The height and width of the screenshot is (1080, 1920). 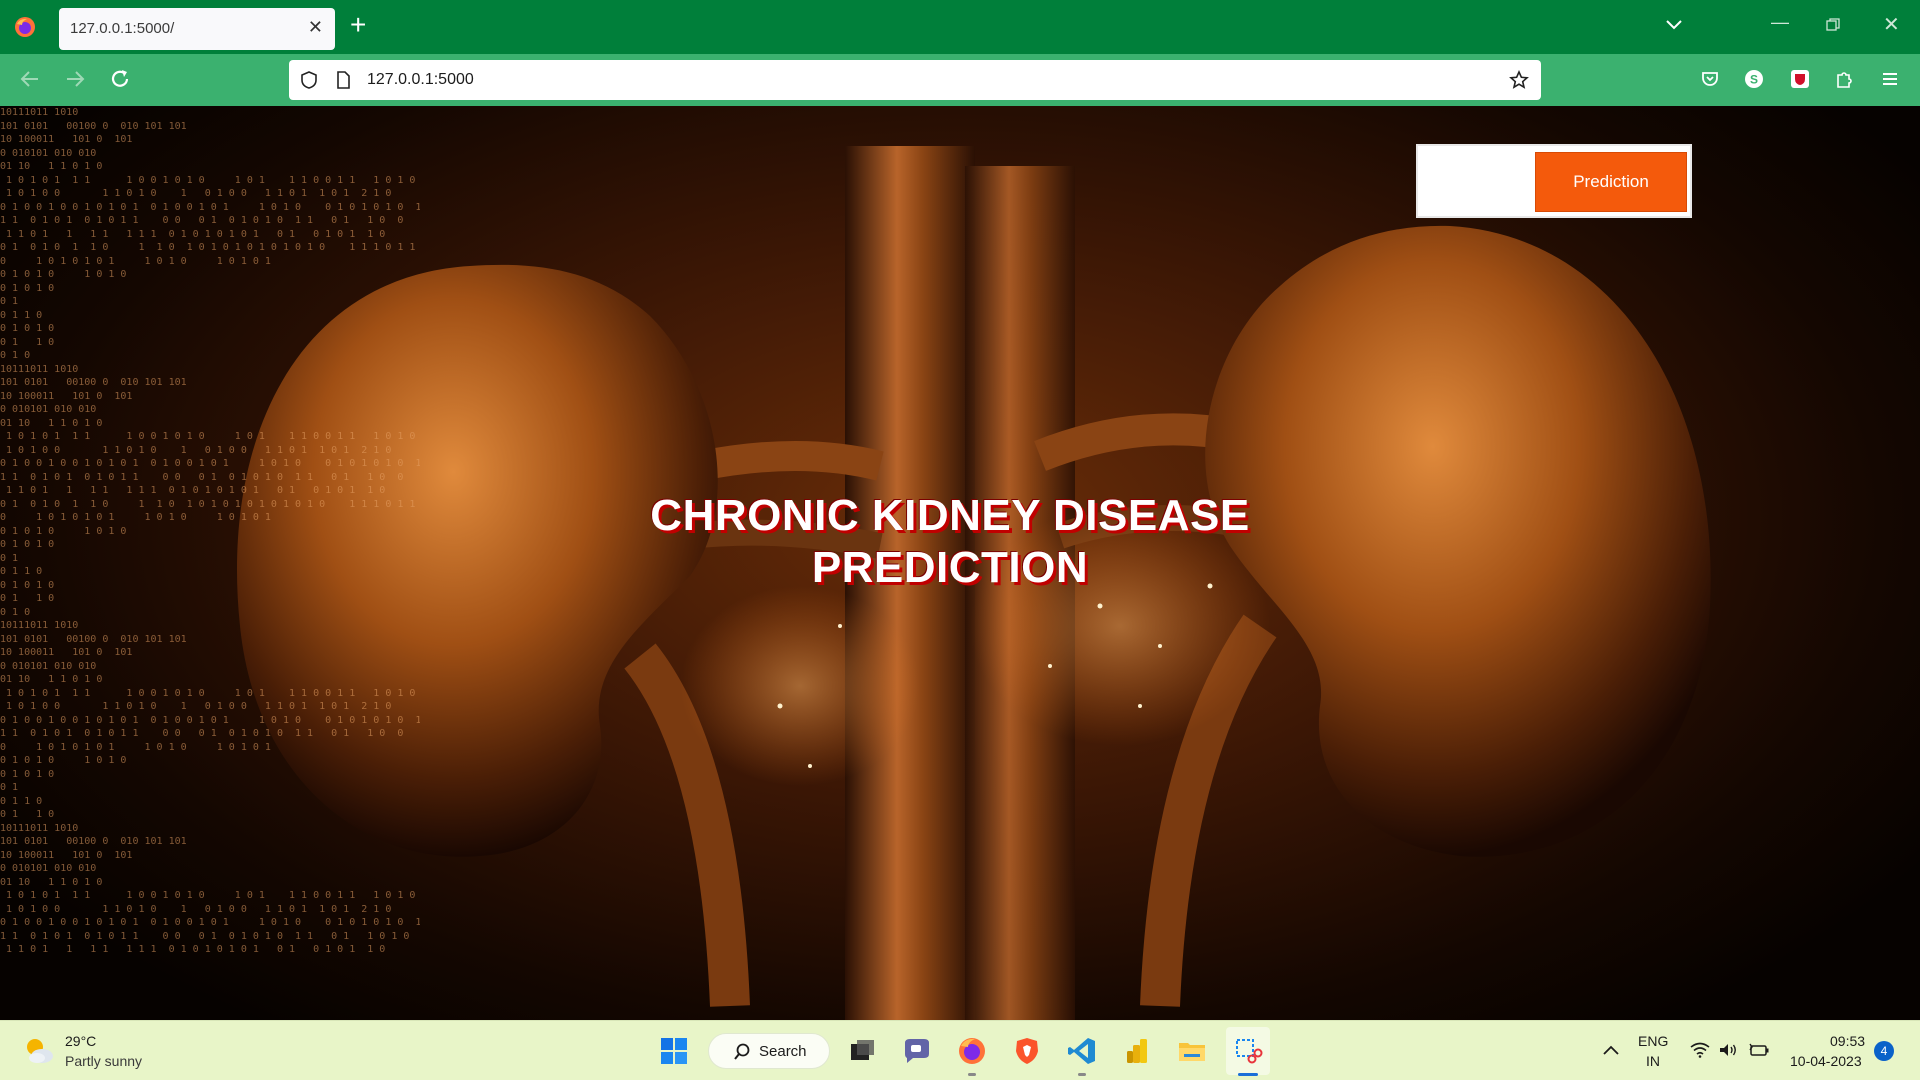 What do you see at coordinates (1800, 79) in the screenshot?
I see `extension-shield-icon` at bounding box center [1800, 79].